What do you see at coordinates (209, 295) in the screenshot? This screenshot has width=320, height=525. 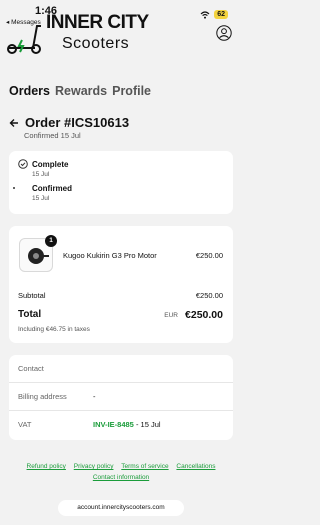 I see `subtotal-value: €250.00` at bounding box center [209, 295].